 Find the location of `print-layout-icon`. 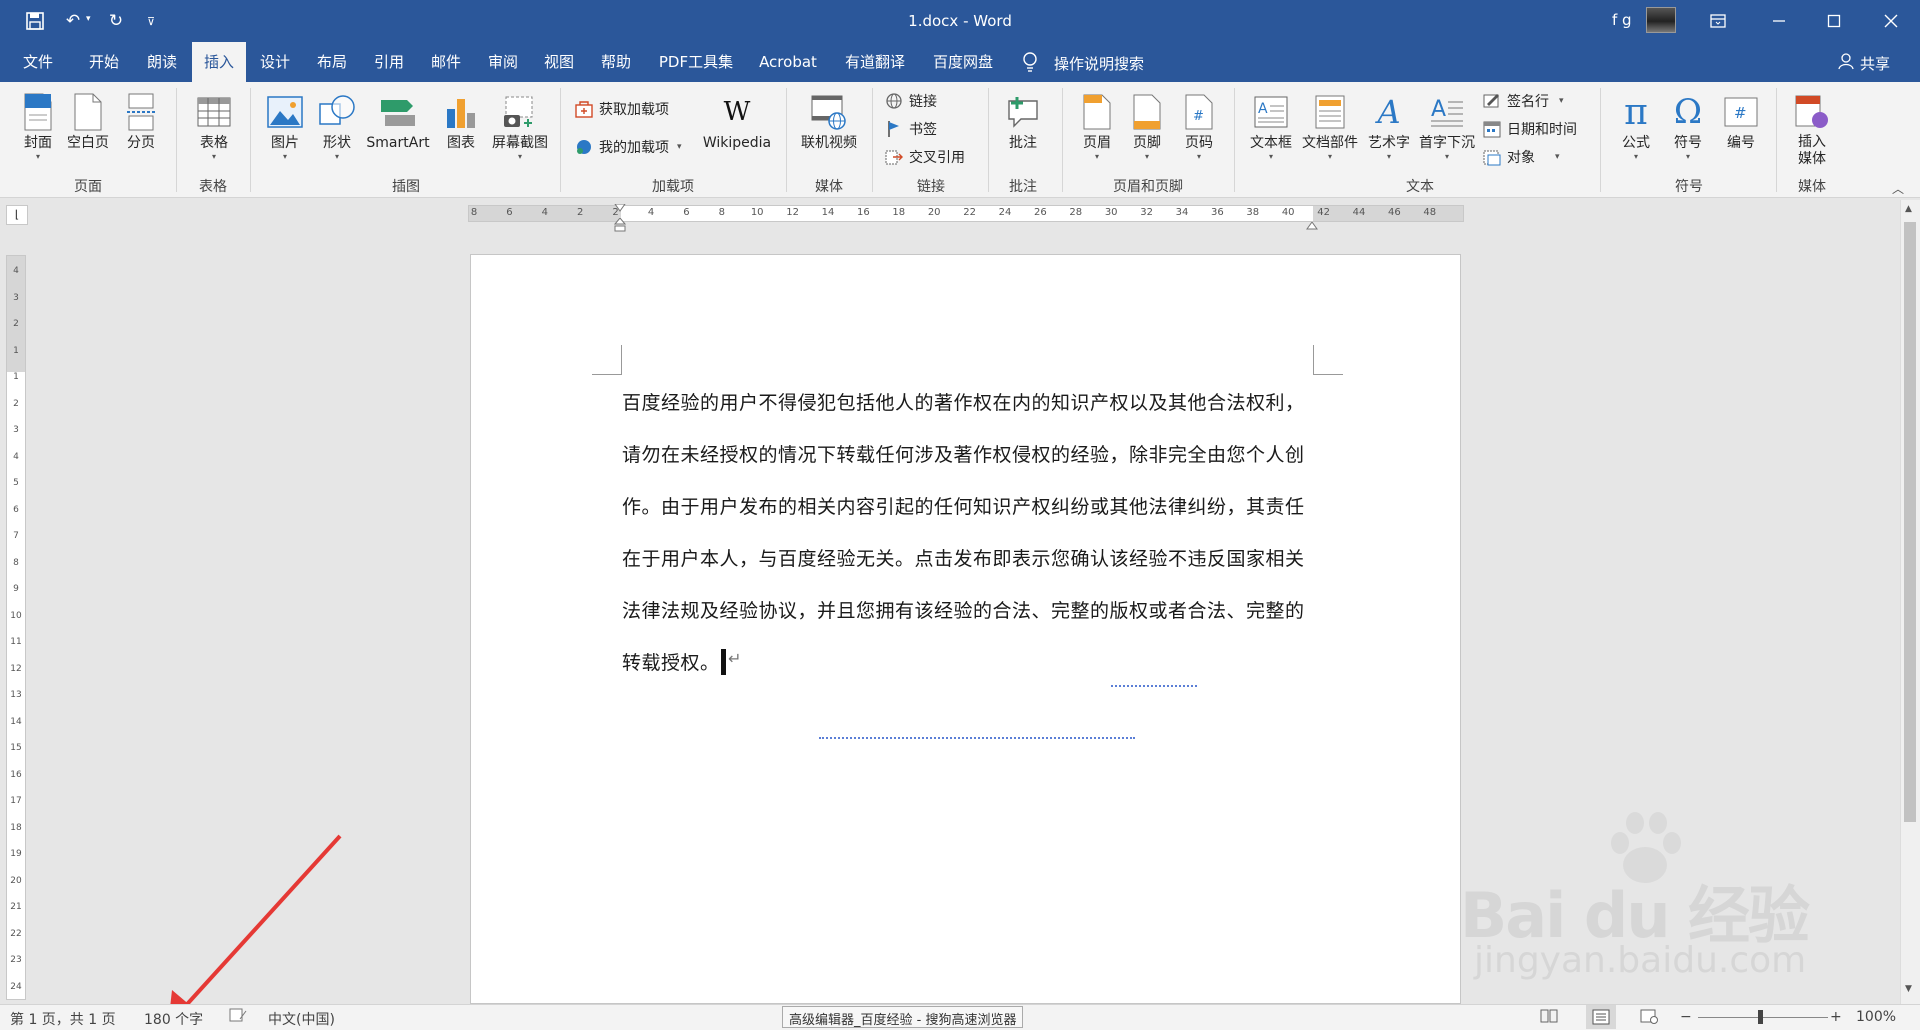

print-layout-icon is located at coordinates (1601, 1017).